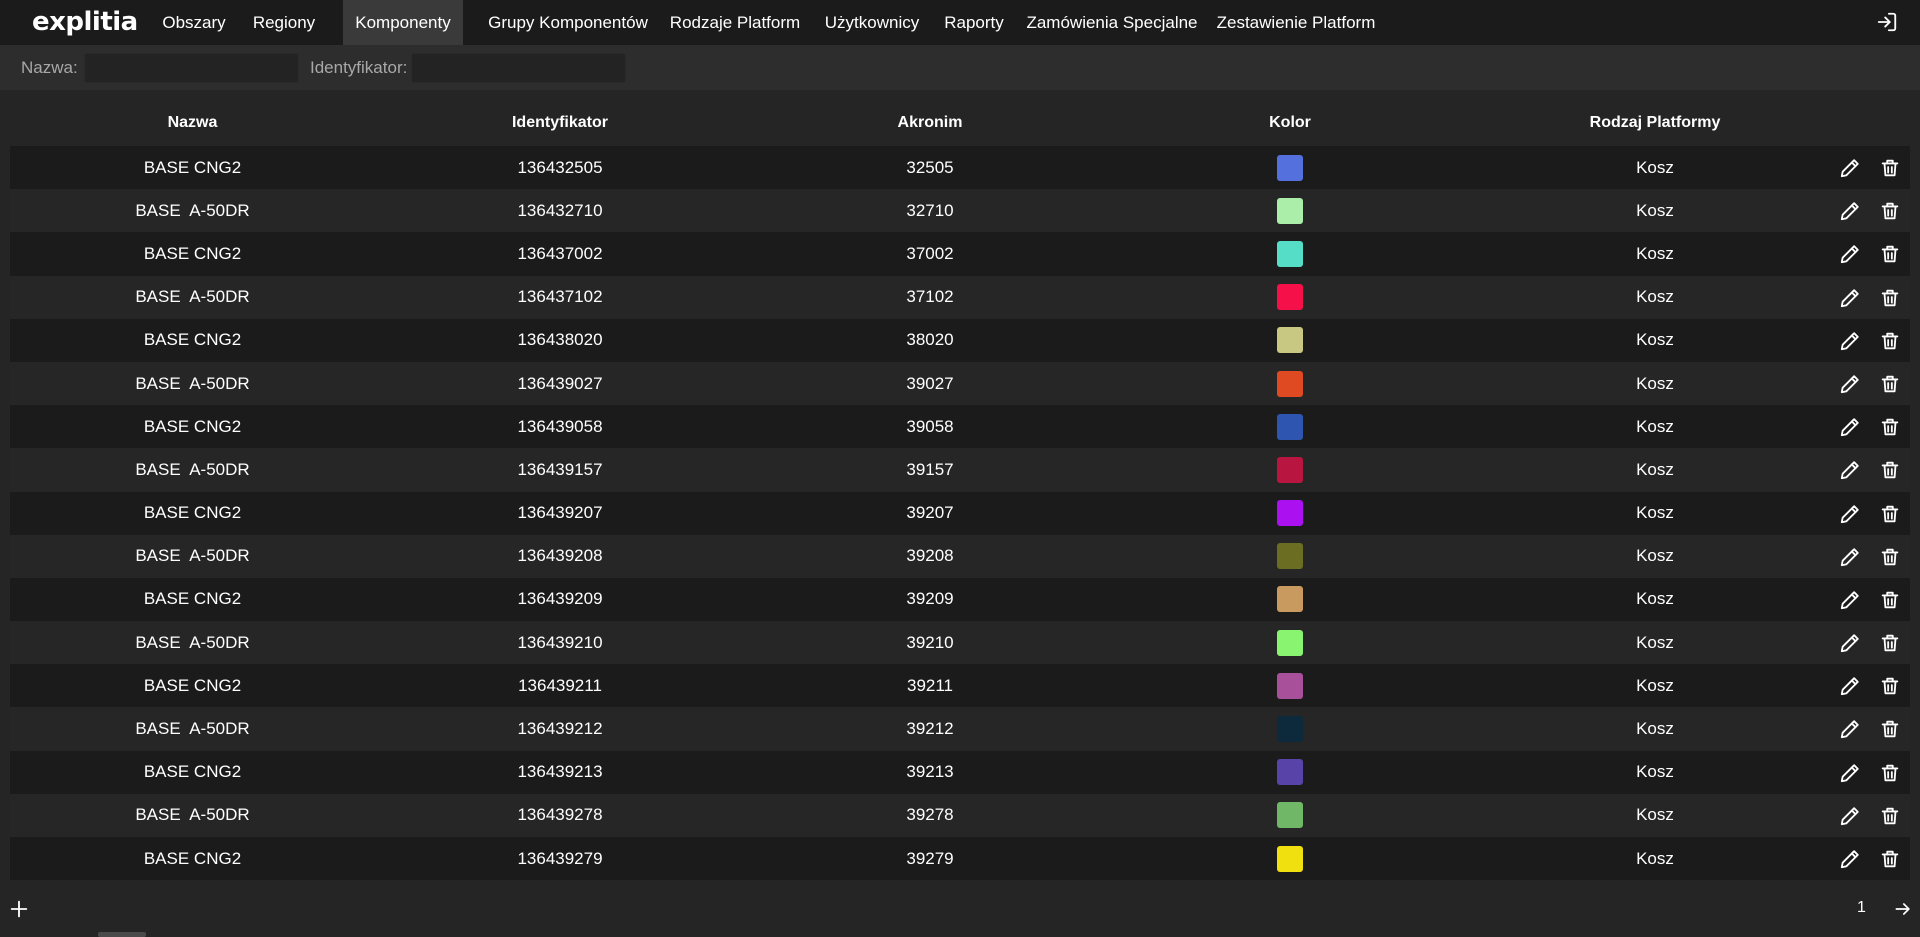  I want to click on column-header-kolor: Kolor, so click(1290, 123).